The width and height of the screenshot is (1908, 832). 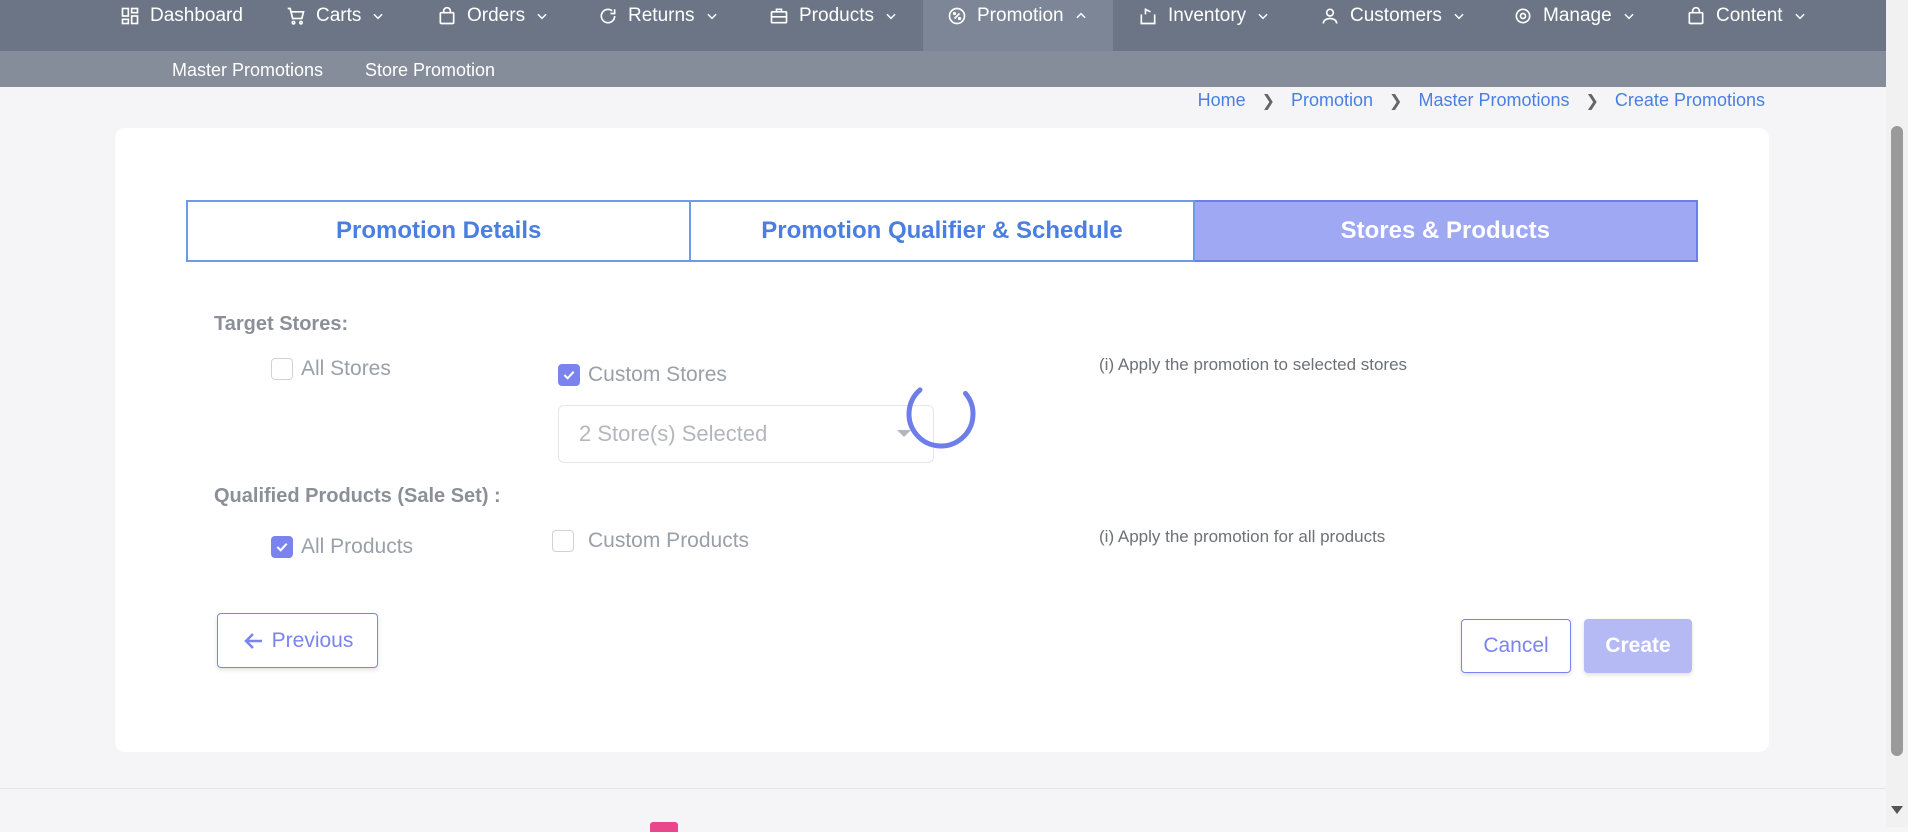 I want to click on breadcrumb-promotion: Promotion, so click(x=1332, y=100).